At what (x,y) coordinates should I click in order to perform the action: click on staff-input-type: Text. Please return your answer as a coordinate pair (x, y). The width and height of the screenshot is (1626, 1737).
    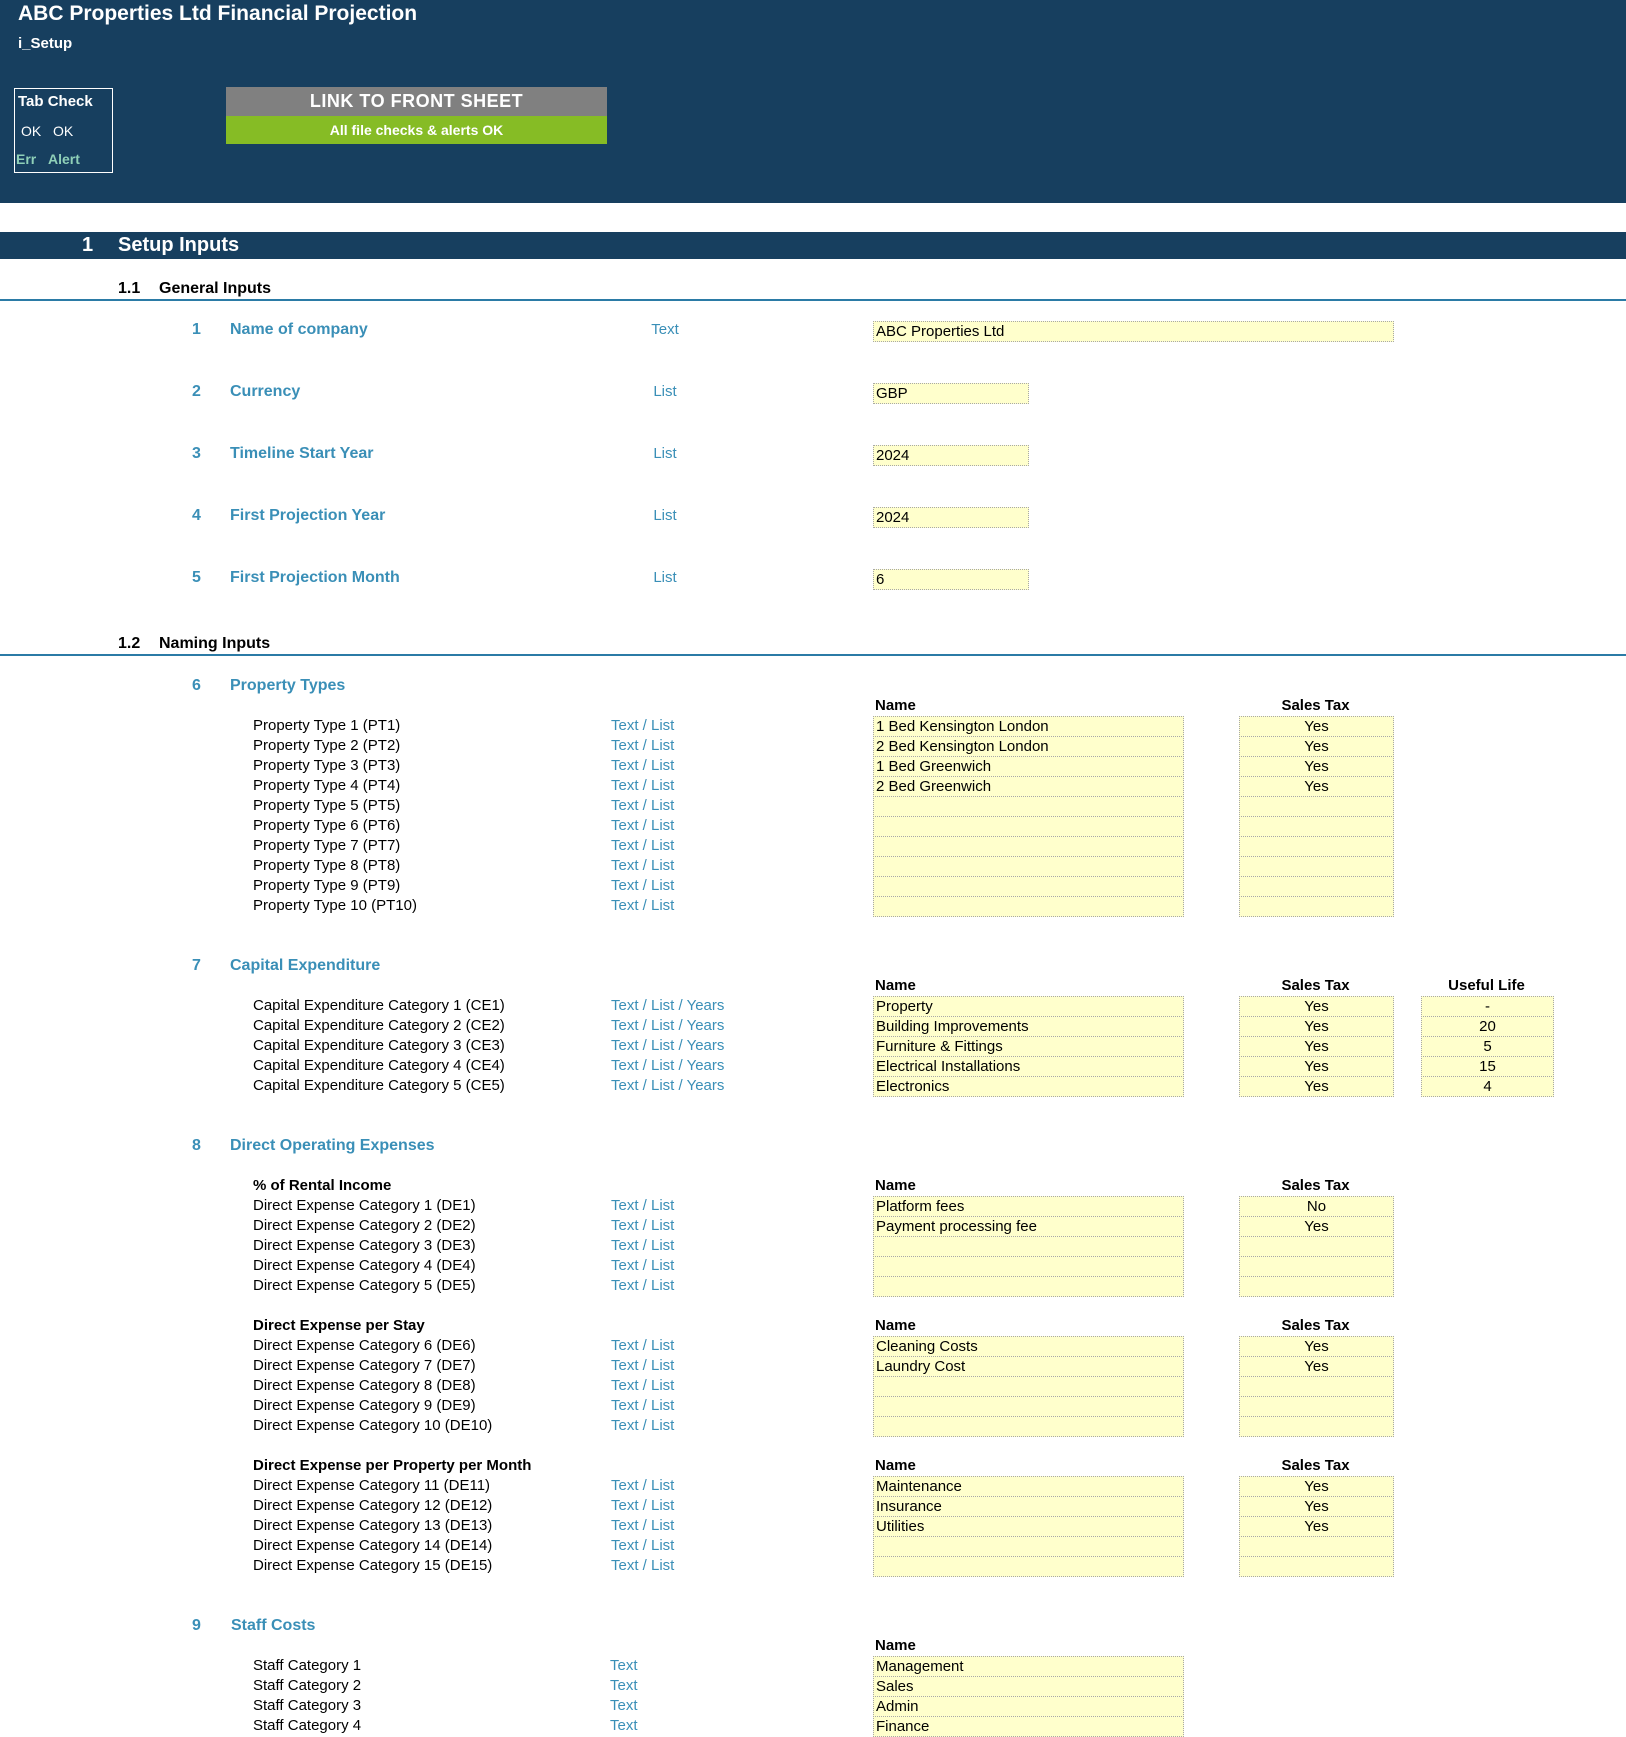
    Looking at the image, I should click on (624, 1665).